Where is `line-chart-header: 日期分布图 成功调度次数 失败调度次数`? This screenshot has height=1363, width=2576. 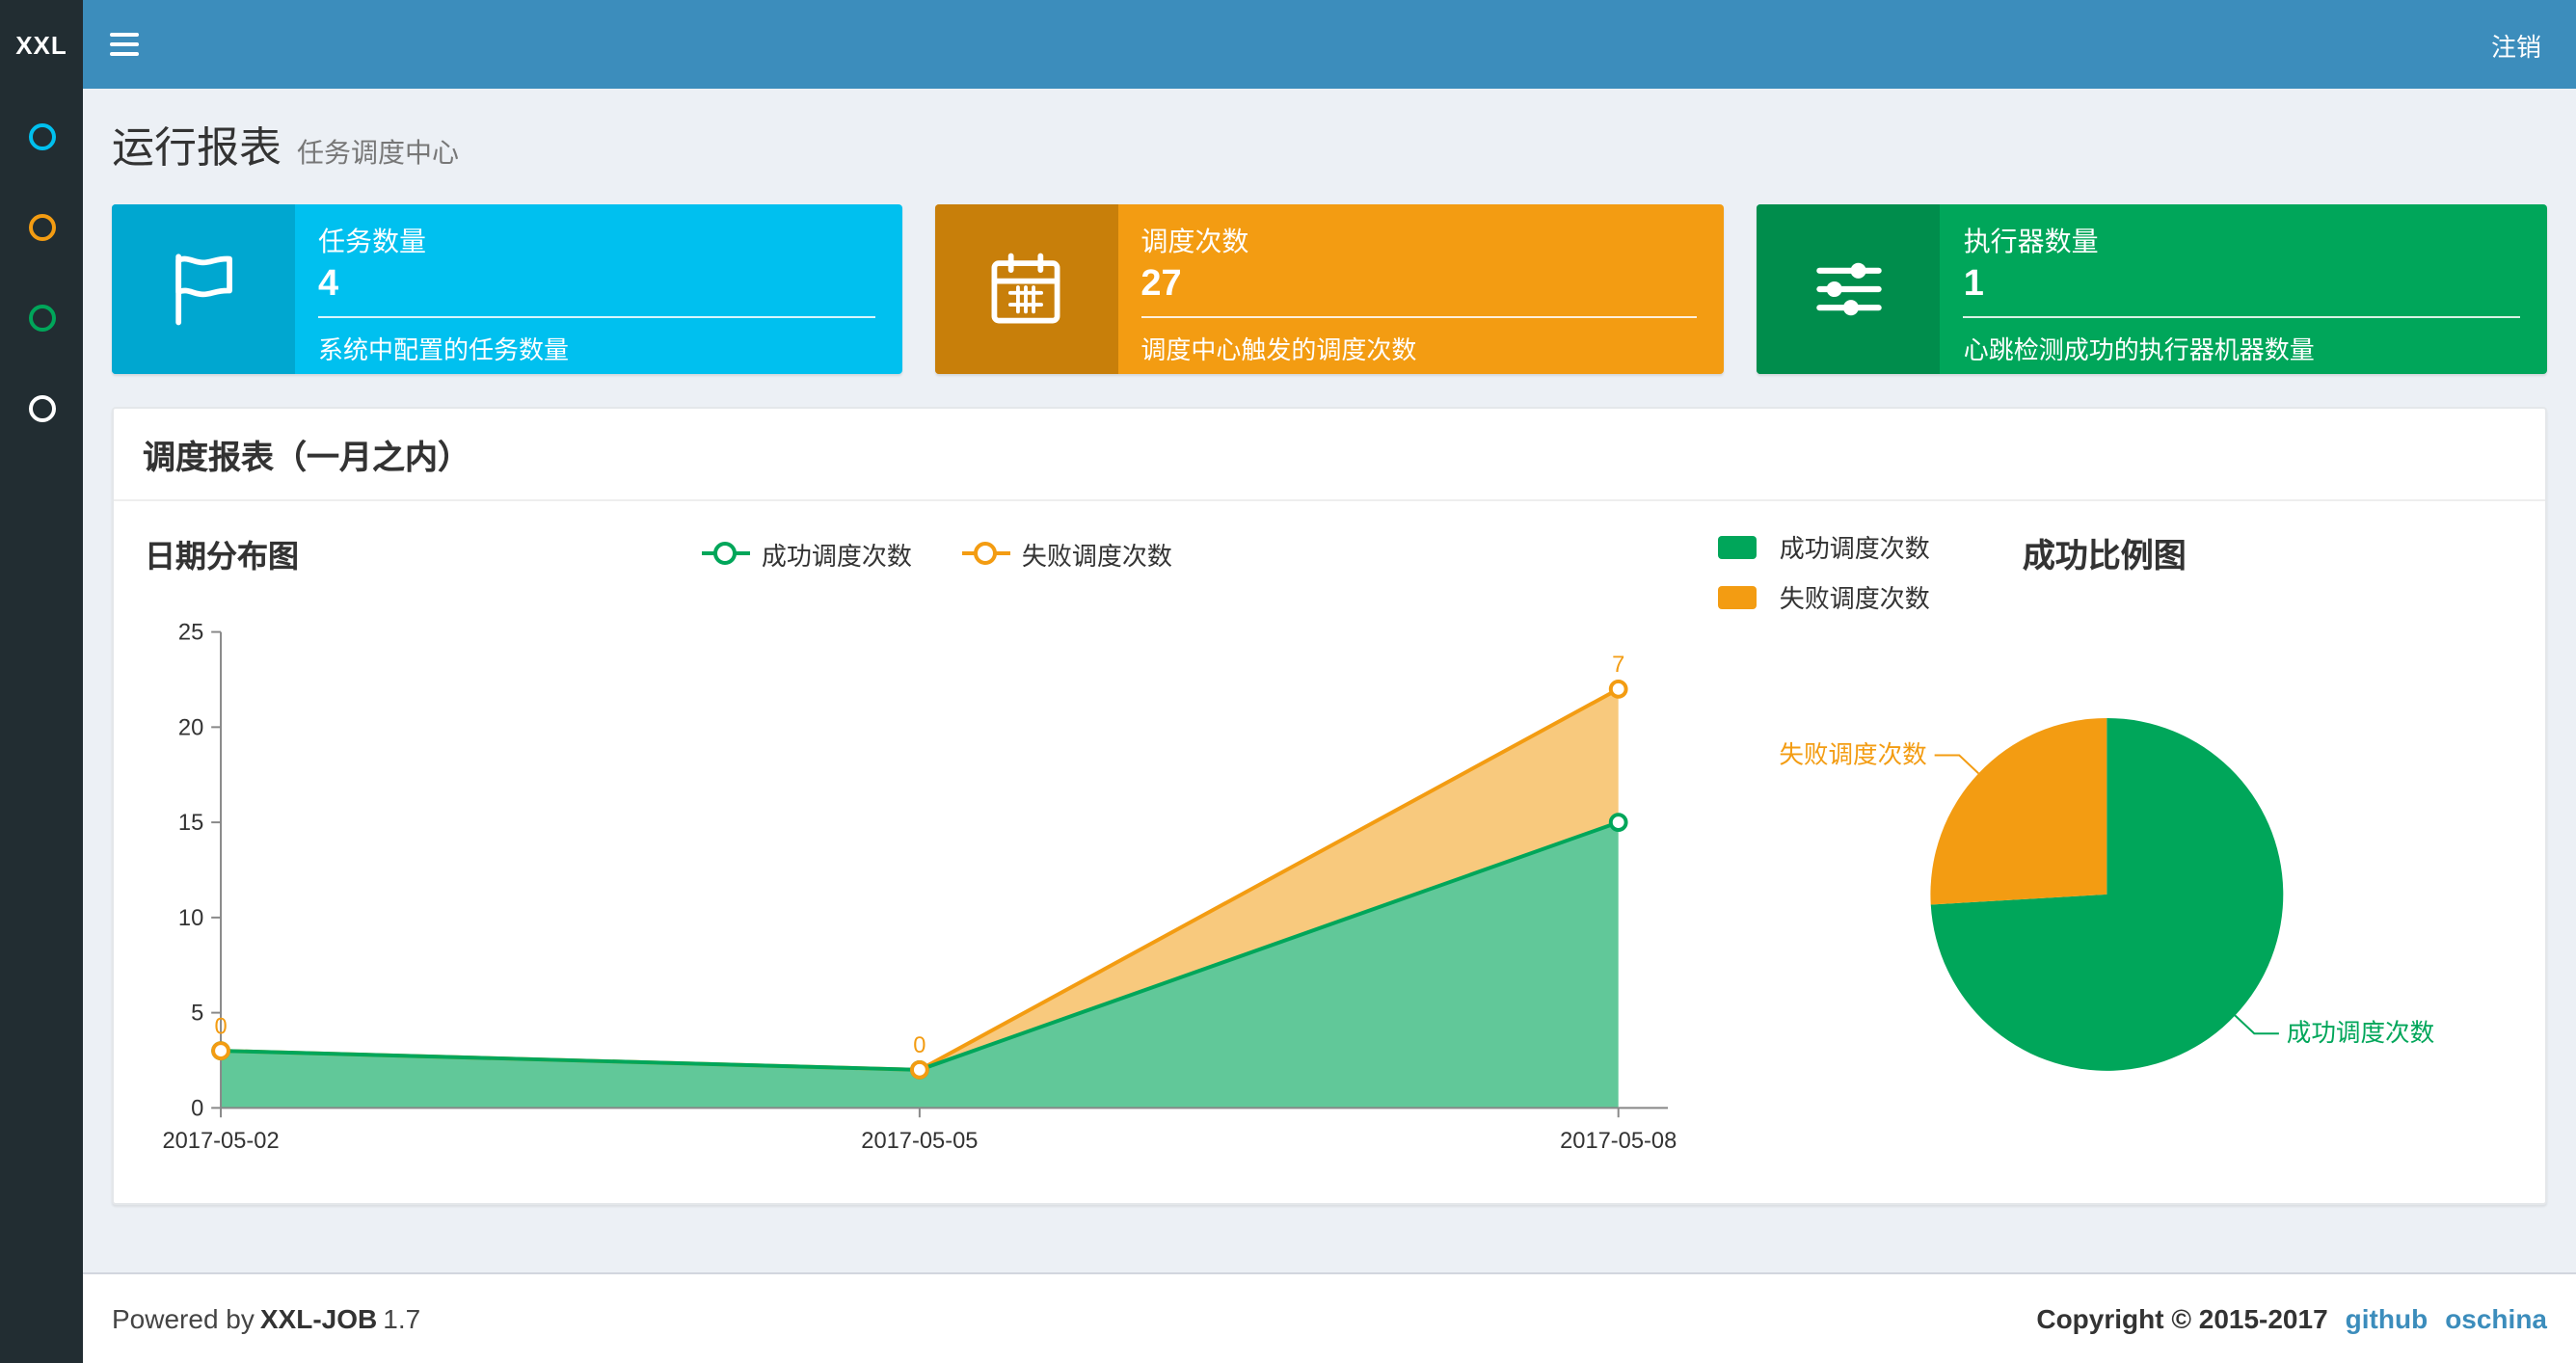 line-chart-header: 日期分布图 成功调度次数 失败调度次数 is located at coordinates (918, 553).